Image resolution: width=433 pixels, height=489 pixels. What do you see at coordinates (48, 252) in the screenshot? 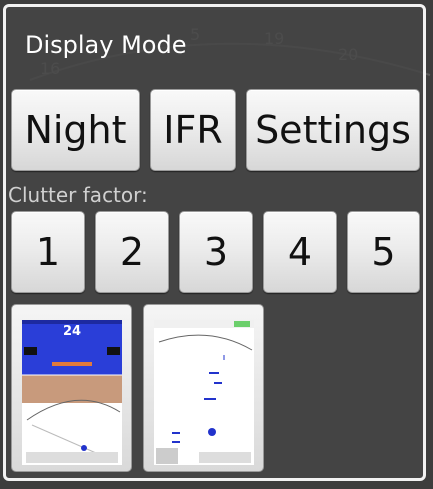
I see `clutter-1-button: 1` at bounding box center [48, 252].